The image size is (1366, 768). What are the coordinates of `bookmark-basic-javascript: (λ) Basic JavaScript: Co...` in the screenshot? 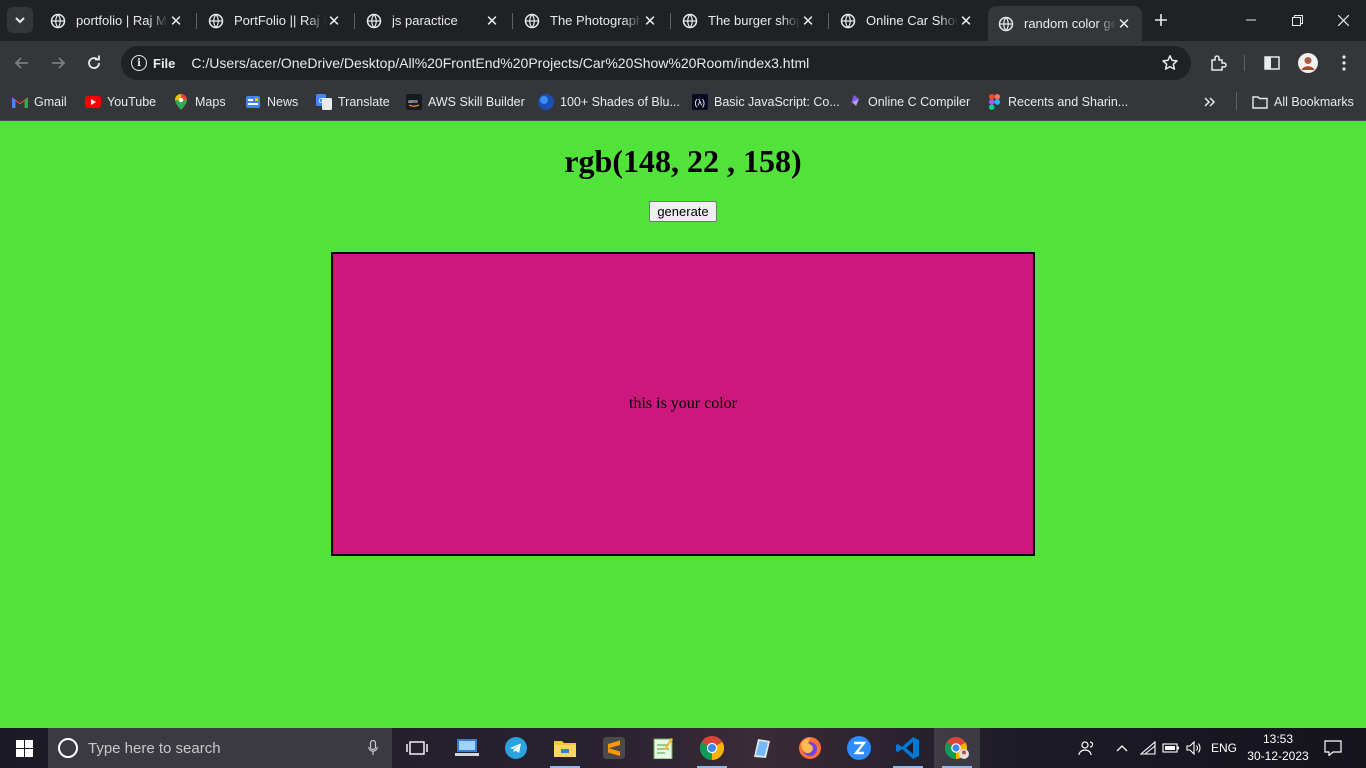 It's located at (766, 102).